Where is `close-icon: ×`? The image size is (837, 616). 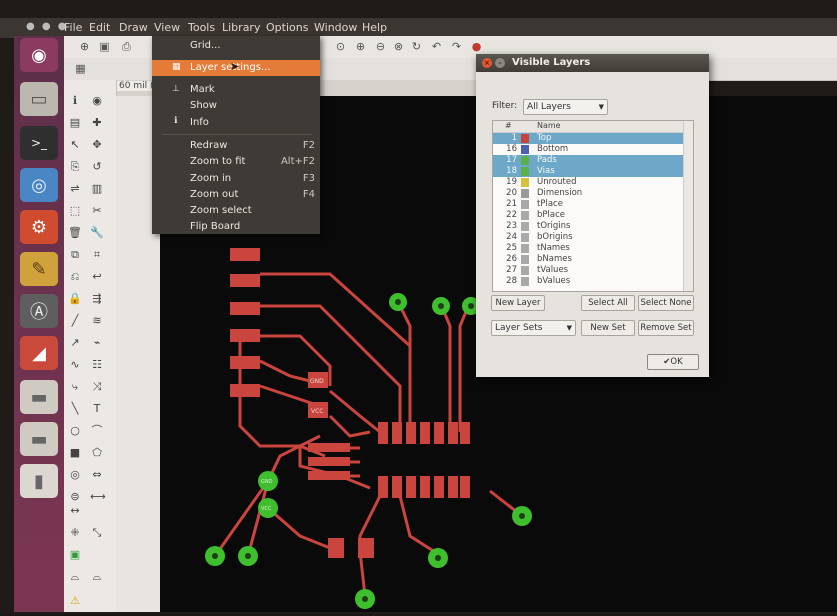
close-icon: × is located at coordinates (487, 63).